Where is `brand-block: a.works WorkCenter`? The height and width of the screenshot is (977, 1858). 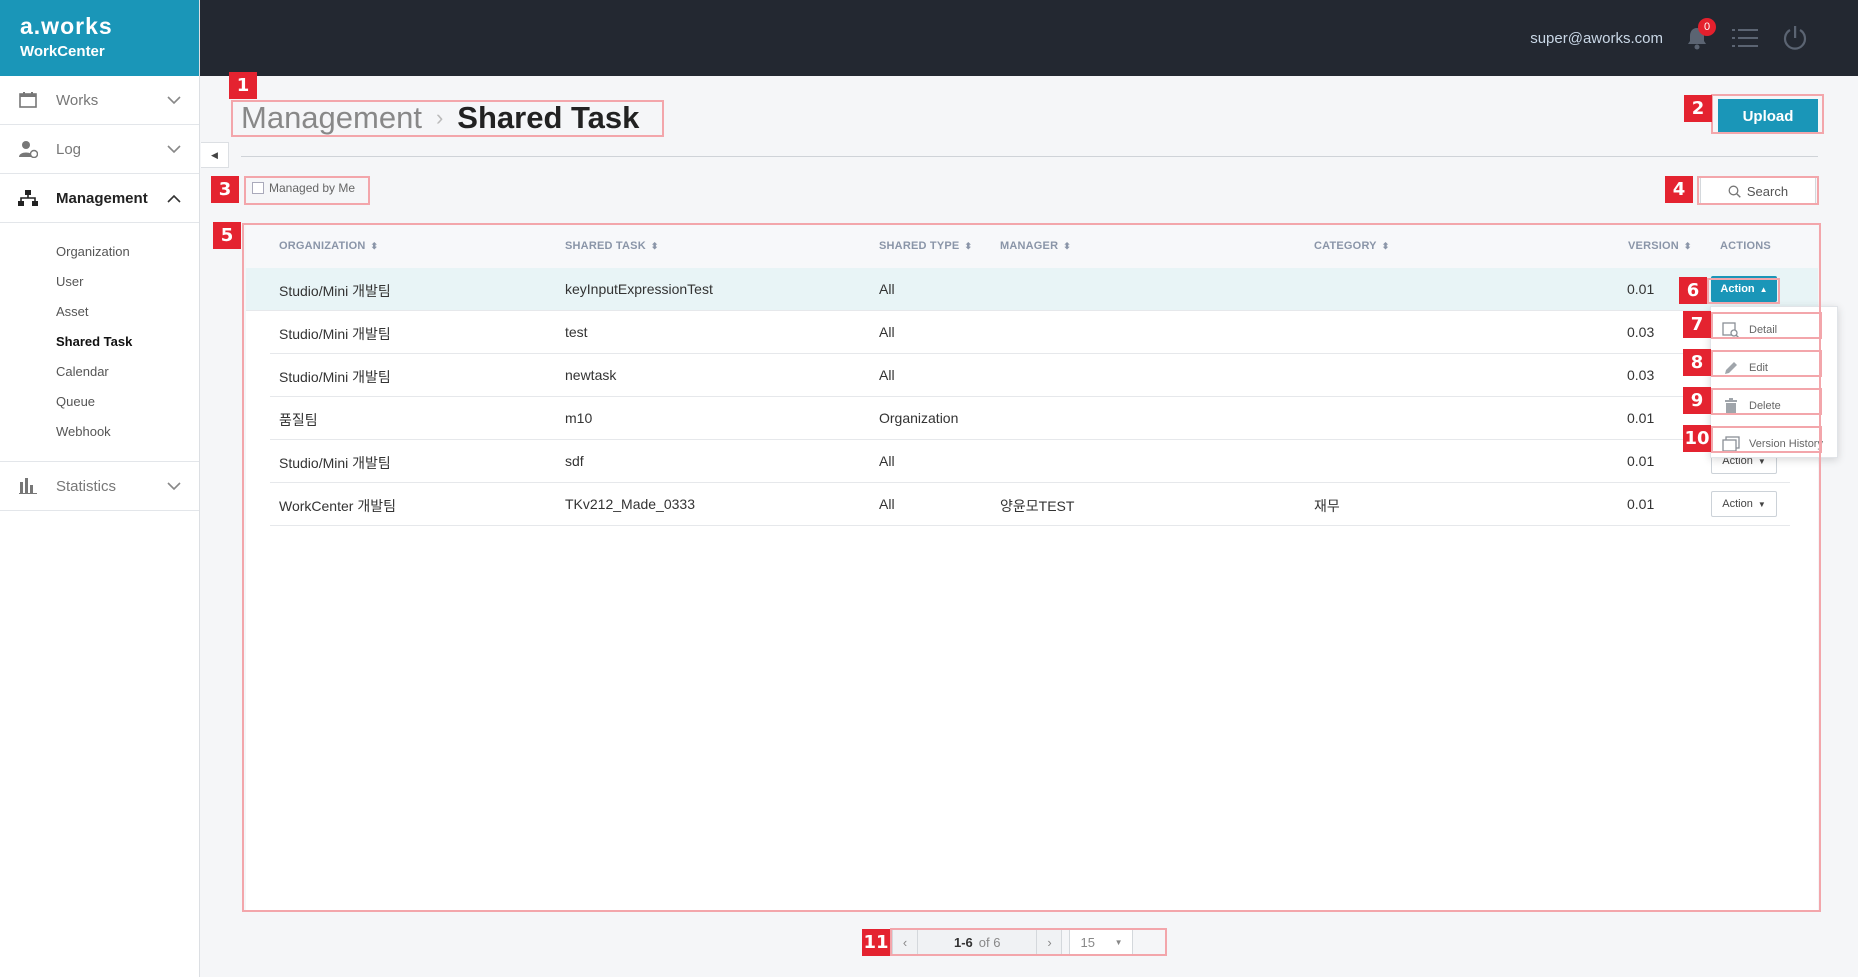 brand-block: a.works WorkCenter is located at coordinates (99, 38).